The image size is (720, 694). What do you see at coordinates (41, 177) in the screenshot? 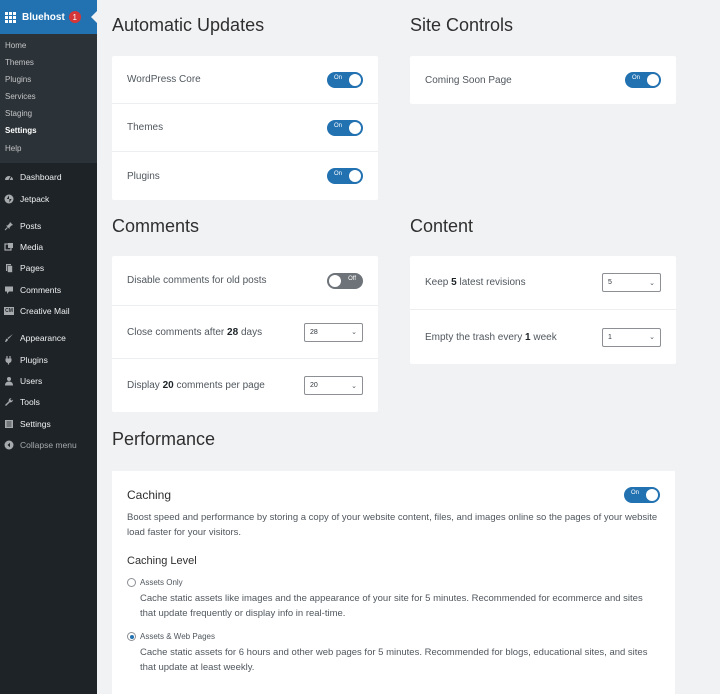
I see `menu-label: Dashboard` at bounding box center [41, 177].